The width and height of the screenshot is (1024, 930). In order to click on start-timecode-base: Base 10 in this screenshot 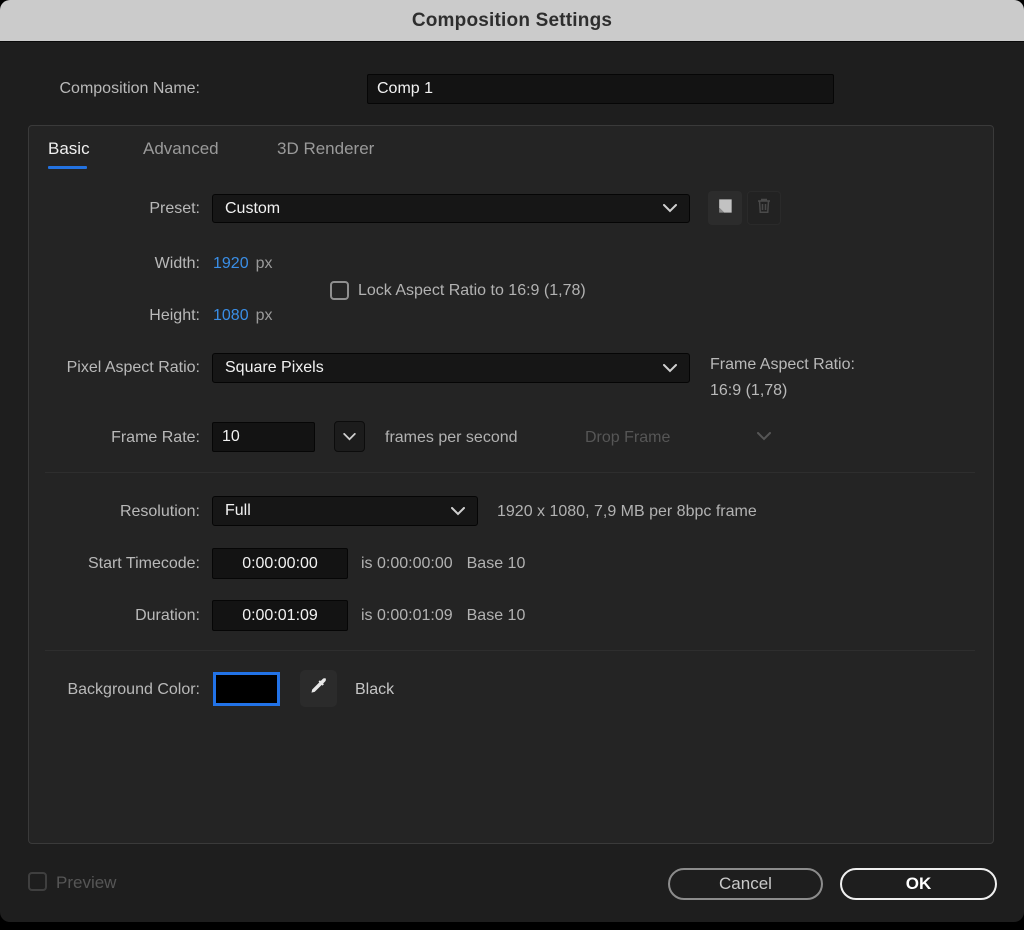, I will do `click(496, 563)`.